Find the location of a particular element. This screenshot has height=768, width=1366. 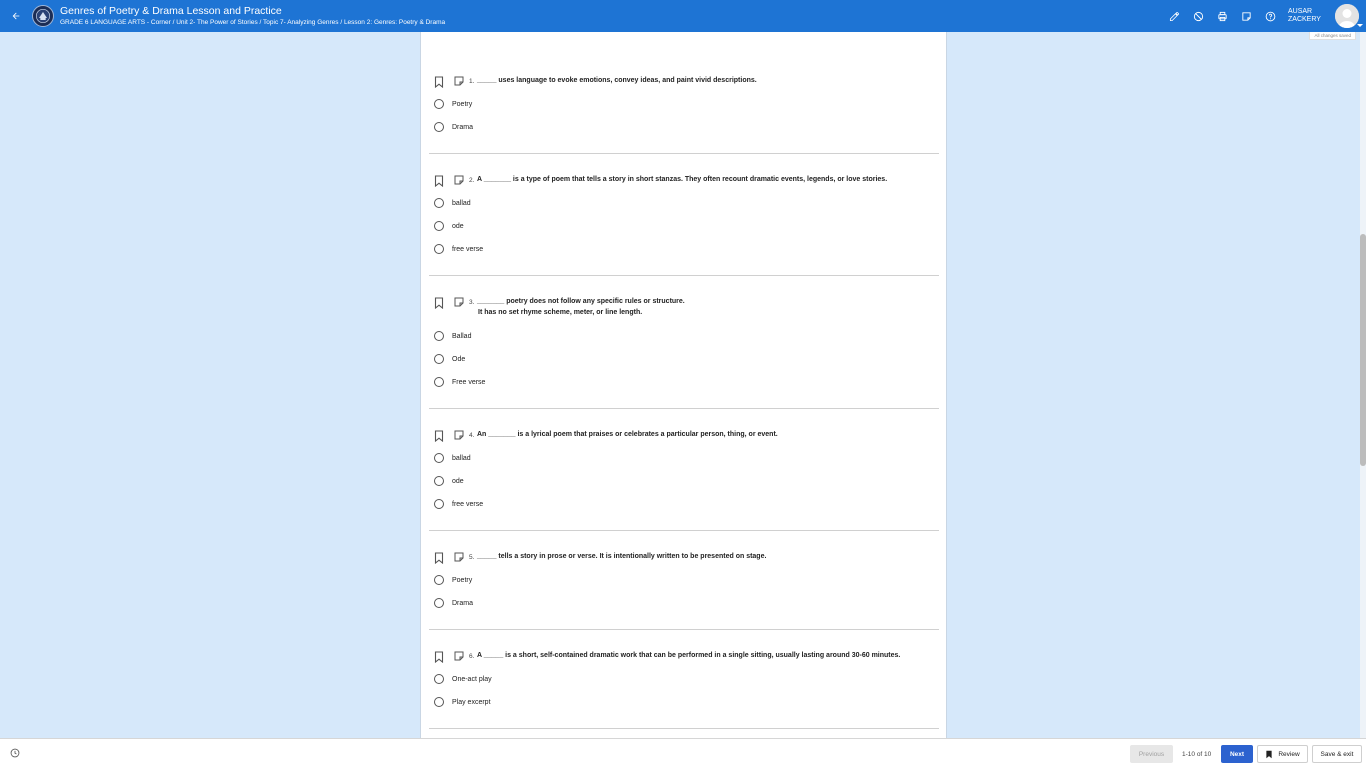

previous-button: Previous is located at coordinates (1151, 754).